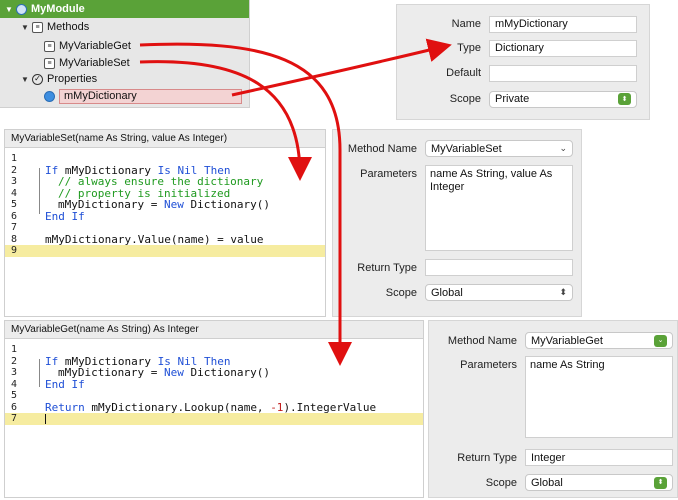 Image resolution: width=678 pixels, height=500 pixels. What do you see at coordinates (58, 9) in the screenshot?
I see `module-label: MyModule` at bounding box center [58, 9].